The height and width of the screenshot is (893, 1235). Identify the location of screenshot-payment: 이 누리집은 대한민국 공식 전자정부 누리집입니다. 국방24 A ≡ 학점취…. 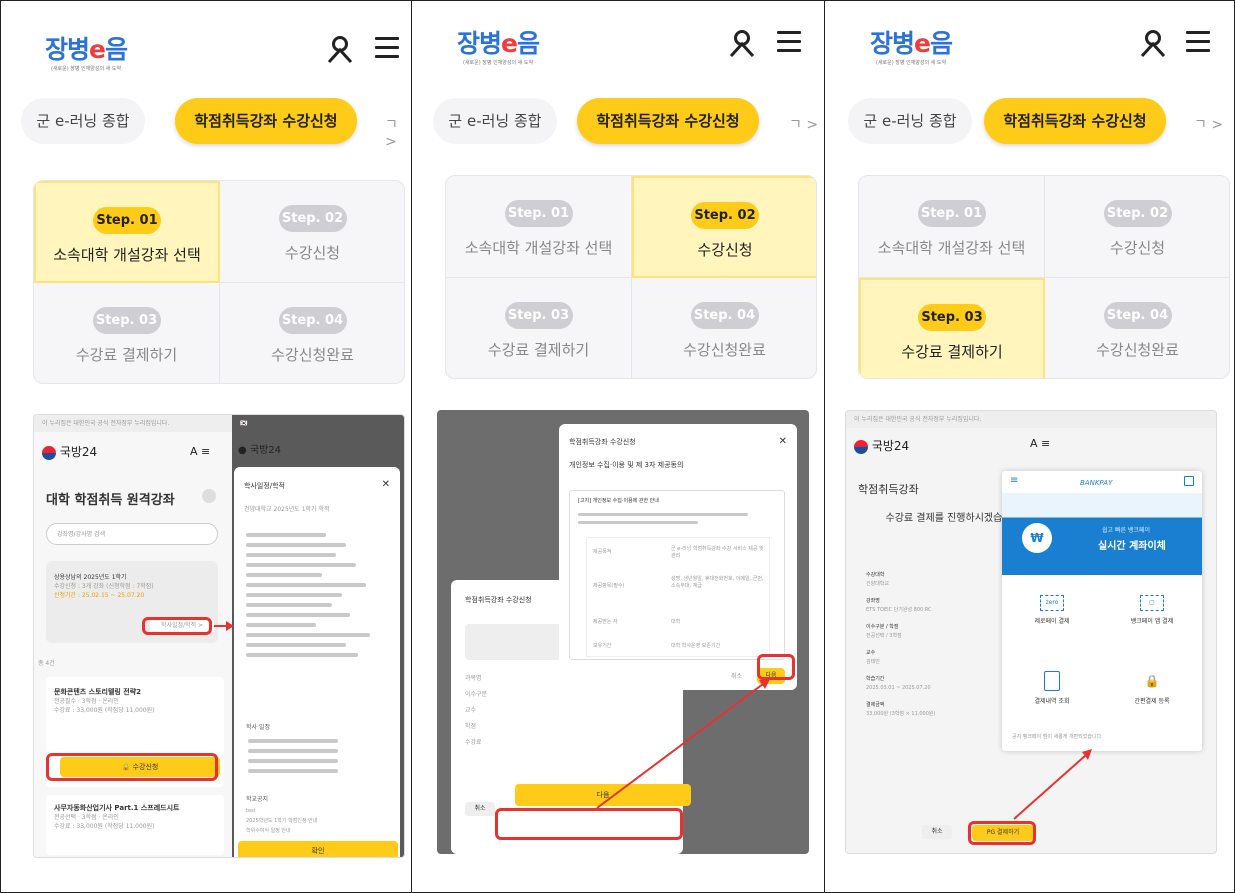
(1031, 632).